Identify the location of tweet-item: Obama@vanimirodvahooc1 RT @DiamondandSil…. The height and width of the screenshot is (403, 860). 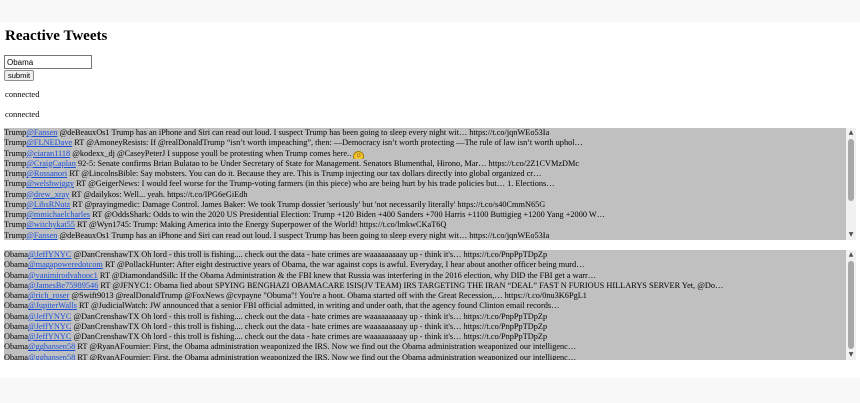
(425, 276).